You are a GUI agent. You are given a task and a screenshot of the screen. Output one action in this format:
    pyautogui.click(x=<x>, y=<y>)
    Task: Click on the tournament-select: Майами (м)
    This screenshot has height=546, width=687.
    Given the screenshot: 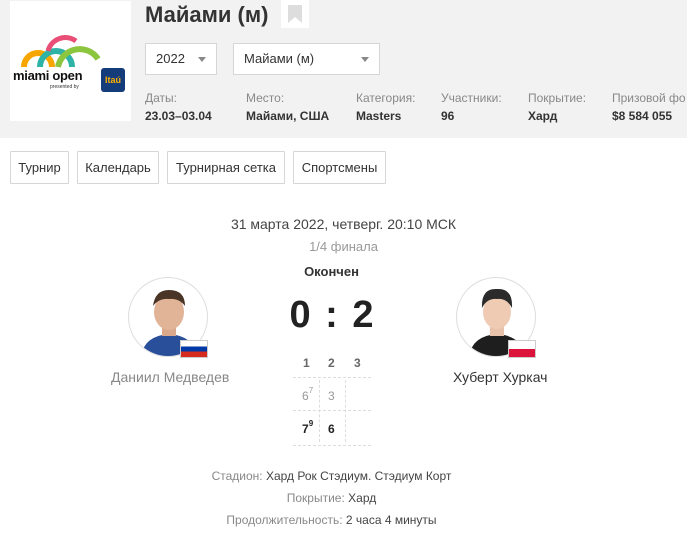 What is the action you would take?
    pyautogui.click(x=306, y=59)
    